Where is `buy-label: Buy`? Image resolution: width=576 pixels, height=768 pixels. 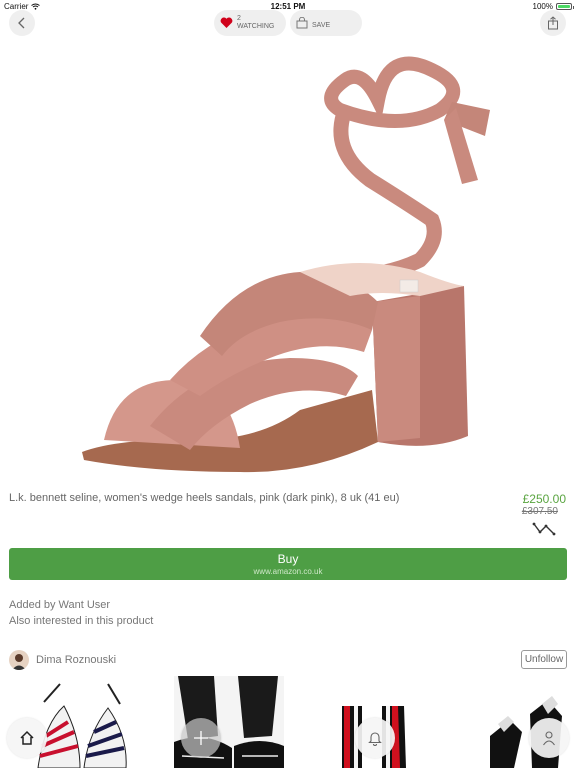 buy-label: Buy is located at coordinates (288, 559).